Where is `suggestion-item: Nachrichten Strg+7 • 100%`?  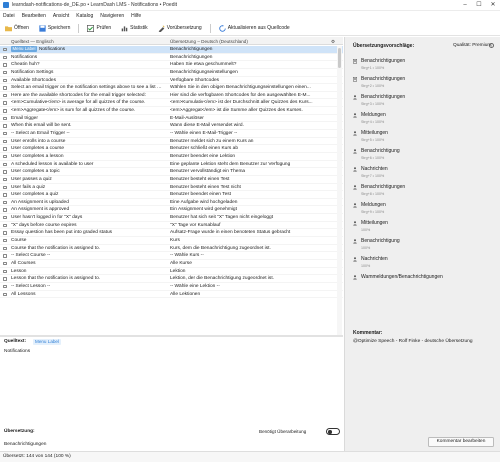
suggestion-item: Nachrichten Strg+7 • 100% is located at coordinates (422, 174).